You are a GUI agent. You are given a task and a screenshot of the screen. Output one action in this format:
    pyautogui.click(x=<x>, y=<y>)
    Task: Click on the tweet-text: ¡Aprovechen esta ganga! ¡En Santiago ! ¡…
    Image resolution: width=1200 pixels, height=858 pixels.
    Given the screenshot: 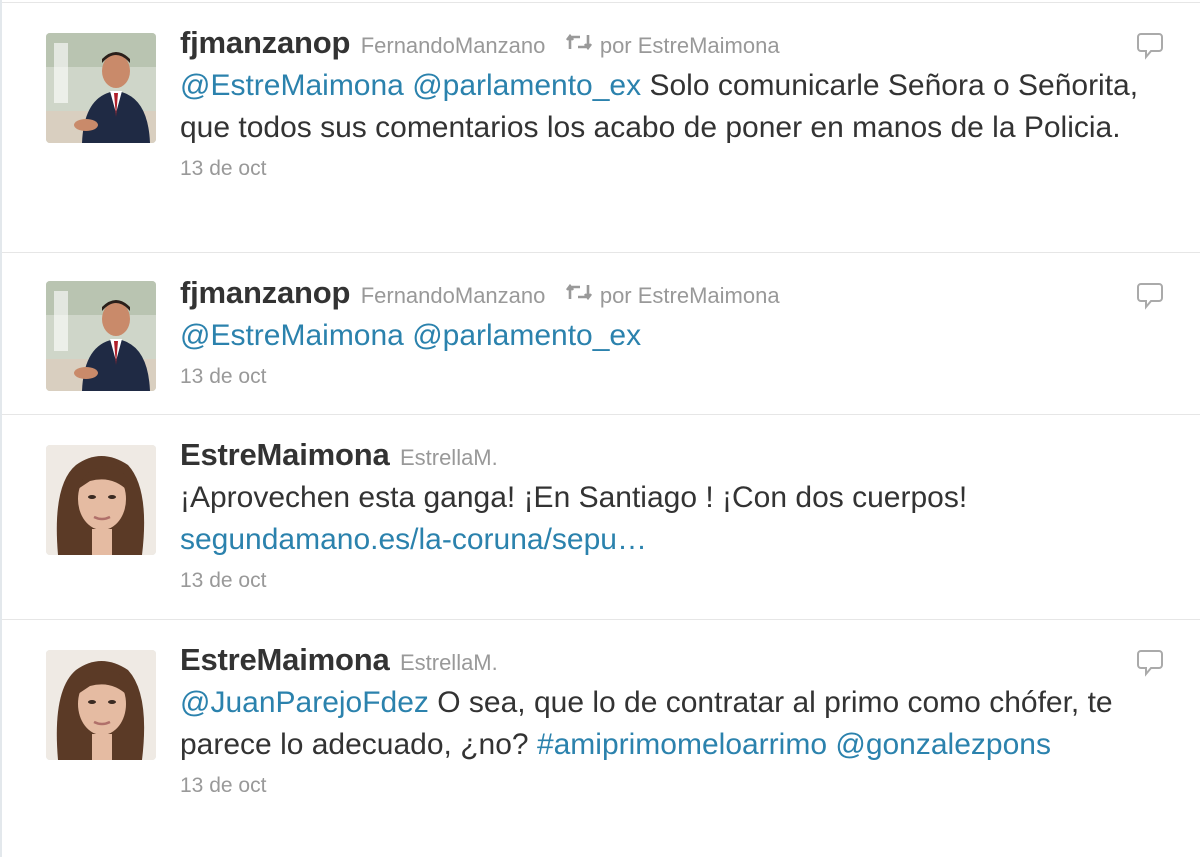 What is the action you would take?
    pyautogui.click(x=685, y=519)
    